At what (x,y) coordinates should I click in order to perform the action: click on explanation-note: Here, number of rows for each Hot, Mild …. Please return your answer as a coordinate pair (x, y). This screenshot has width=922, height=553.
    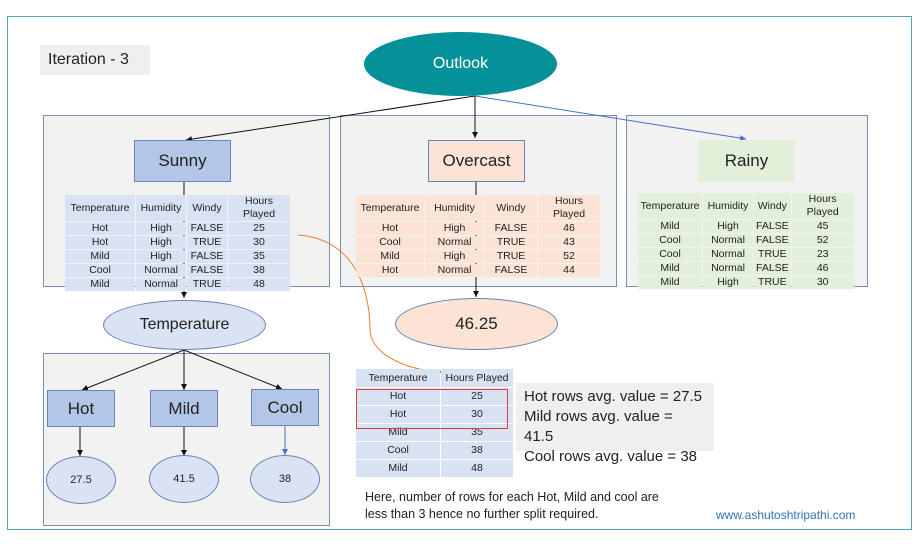
    Looking at the image, I should click on (512, 505).